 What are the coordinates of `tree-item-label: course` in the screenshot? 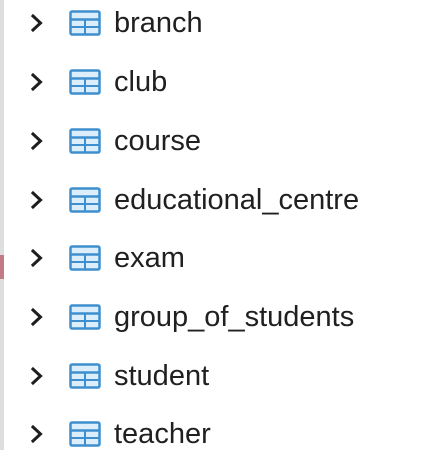 It's located at (158, 141).